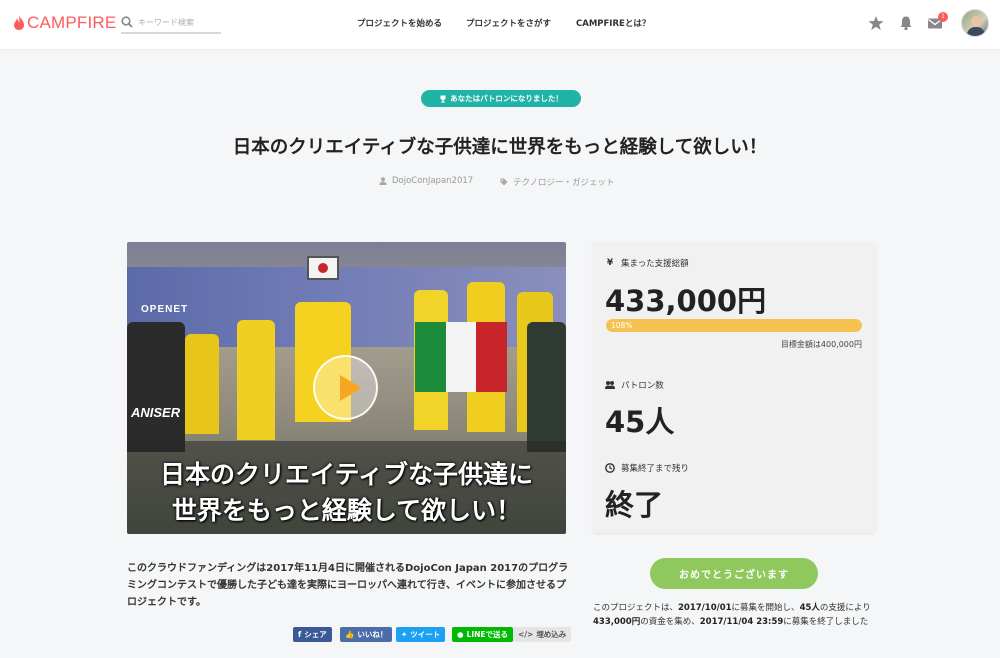  What do you see at coordinates (906, 23) in the screenshot?
I see `bell-icon` at bounding box center [906, 23].